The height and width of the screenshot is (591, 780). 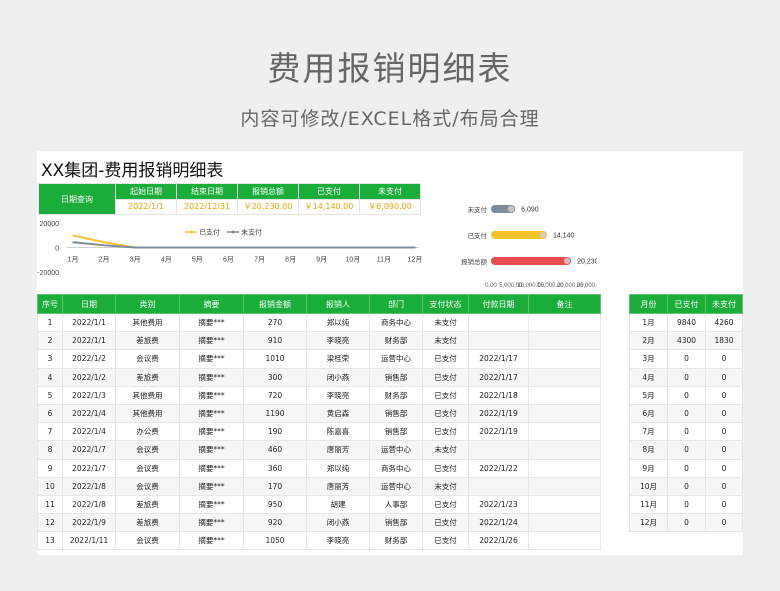 What do you see at coordinates (89, 377) in the screenshot?
I see `table-cell: 2022/1/2` at bounding box center [89, 377].